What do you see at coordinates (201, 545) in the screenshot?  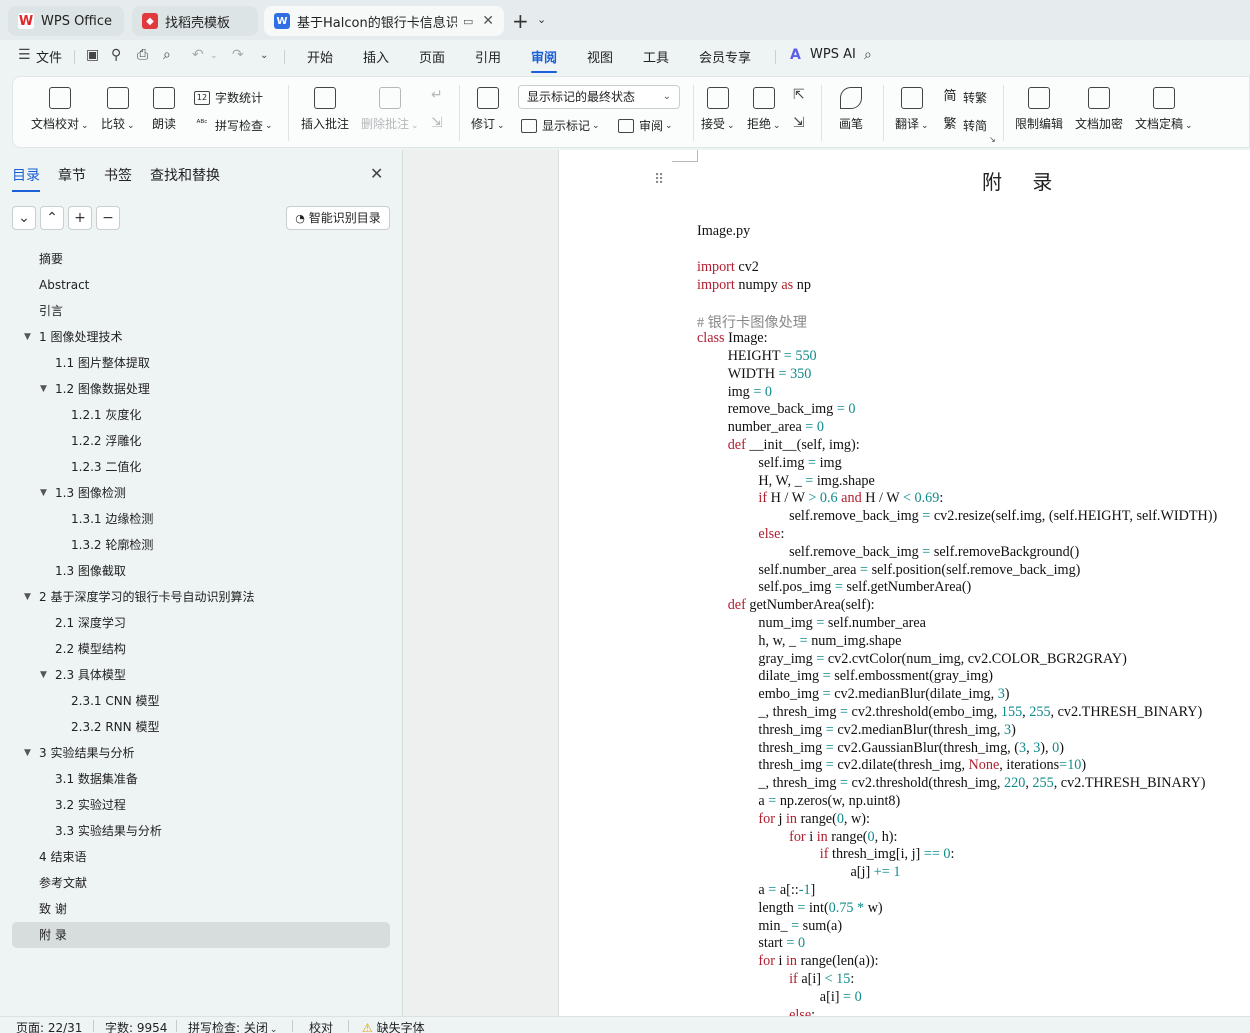 I see `toc-item: 1.3.2 轮廓检测` at bounding box center [201, 545].